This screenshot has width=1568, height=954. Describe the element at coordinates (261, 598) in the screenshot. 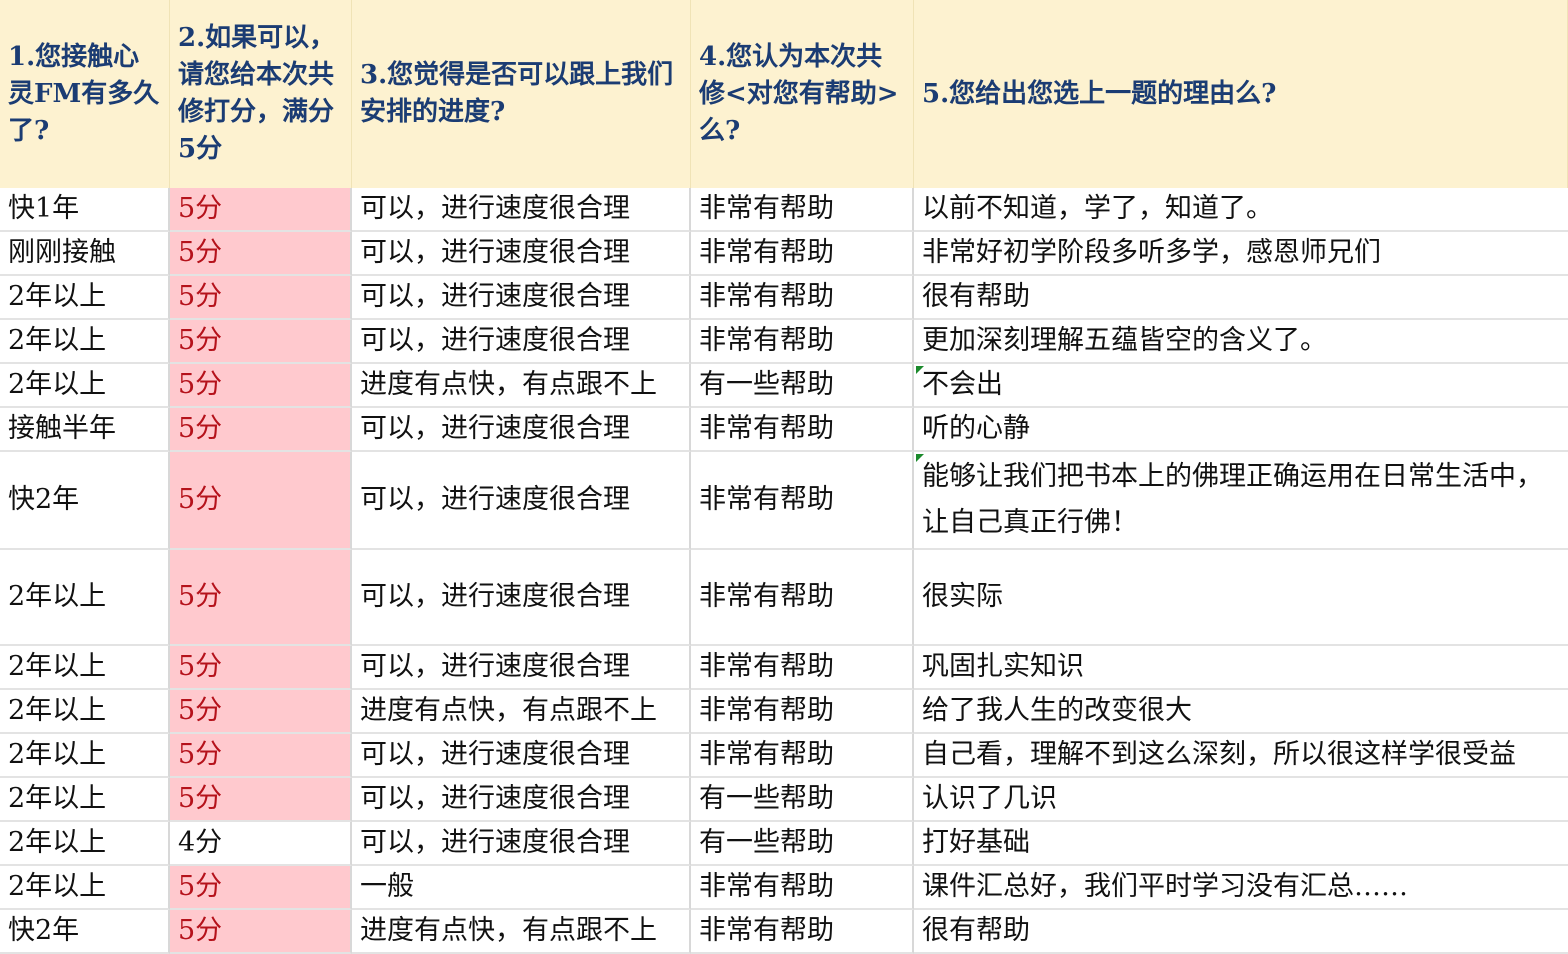

I see `row-8-score: 5分` at that location.